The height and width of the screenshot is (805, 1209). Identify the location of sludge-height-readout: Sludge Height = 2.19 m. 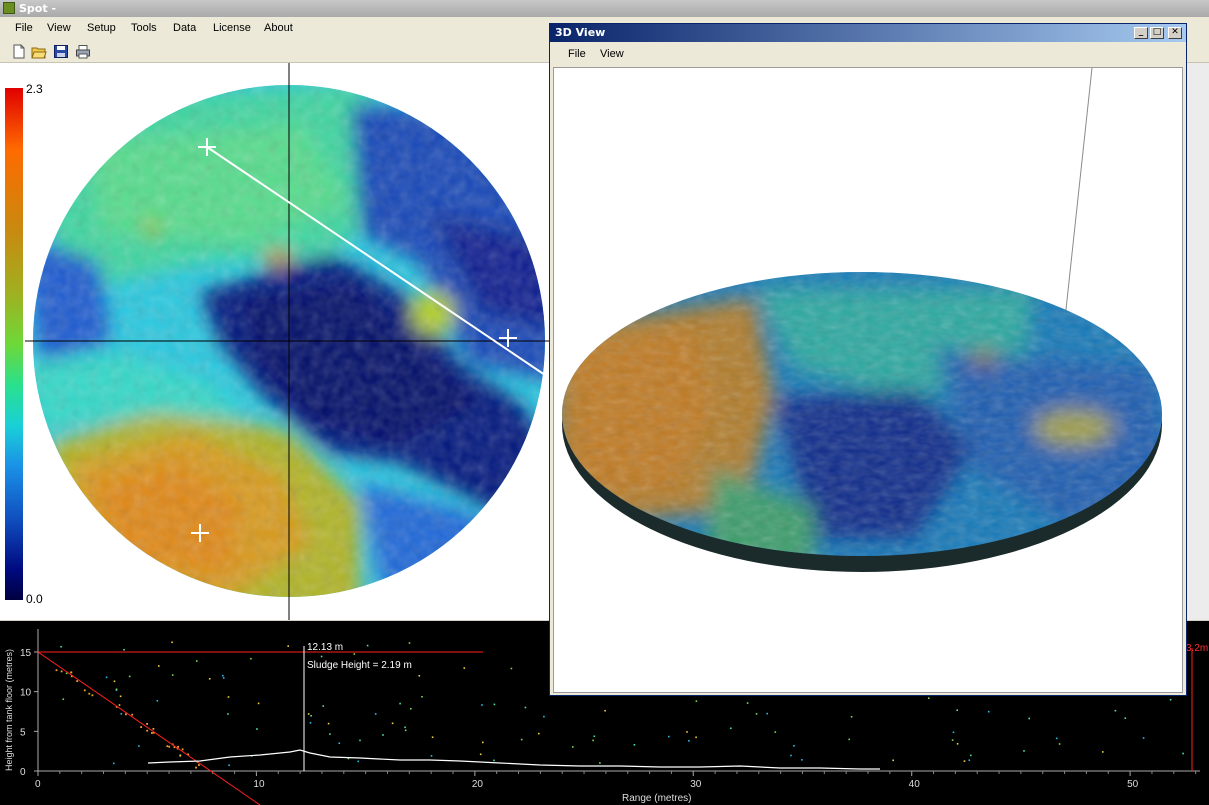
(359, 665).